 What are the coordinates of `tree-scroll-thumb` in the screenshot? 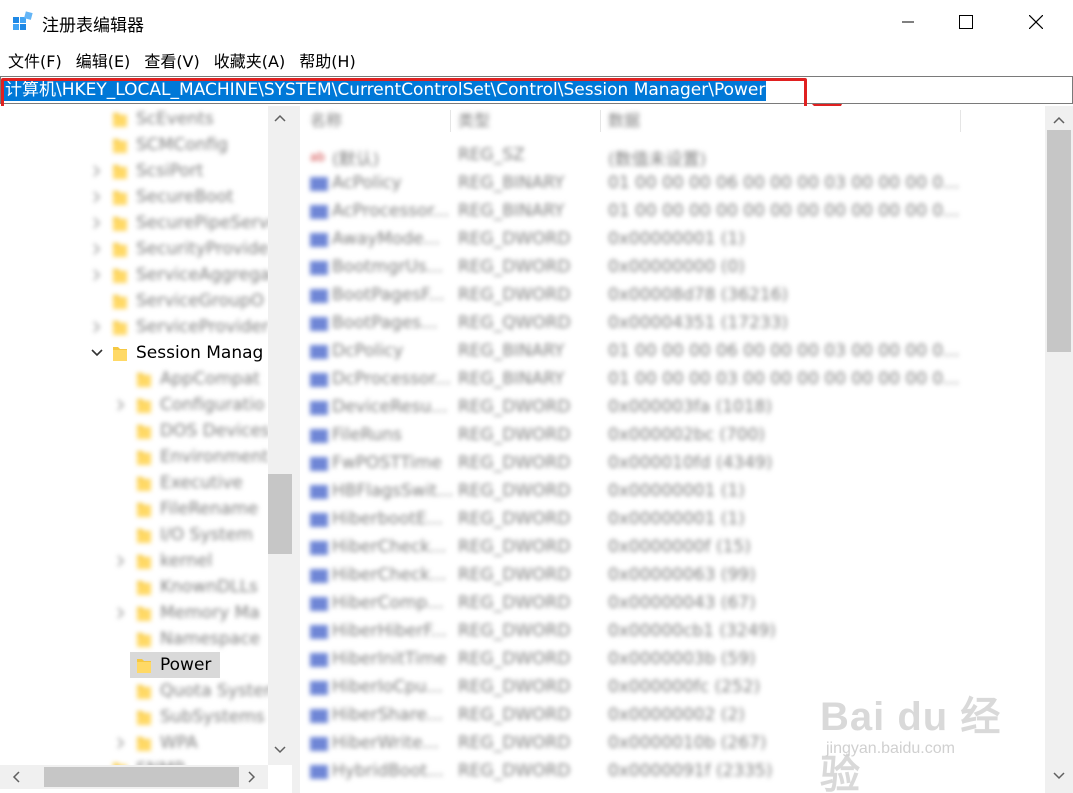 It's located at (280, 514).